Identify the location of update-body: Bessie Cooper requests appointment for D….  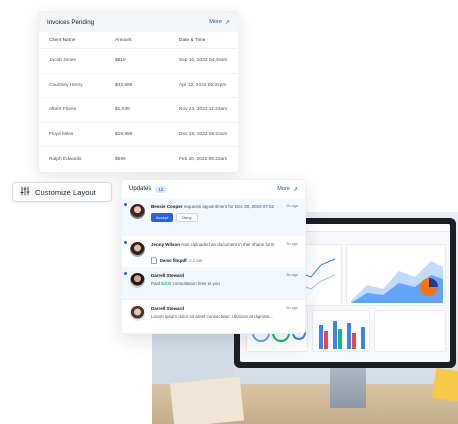
(224, 217).